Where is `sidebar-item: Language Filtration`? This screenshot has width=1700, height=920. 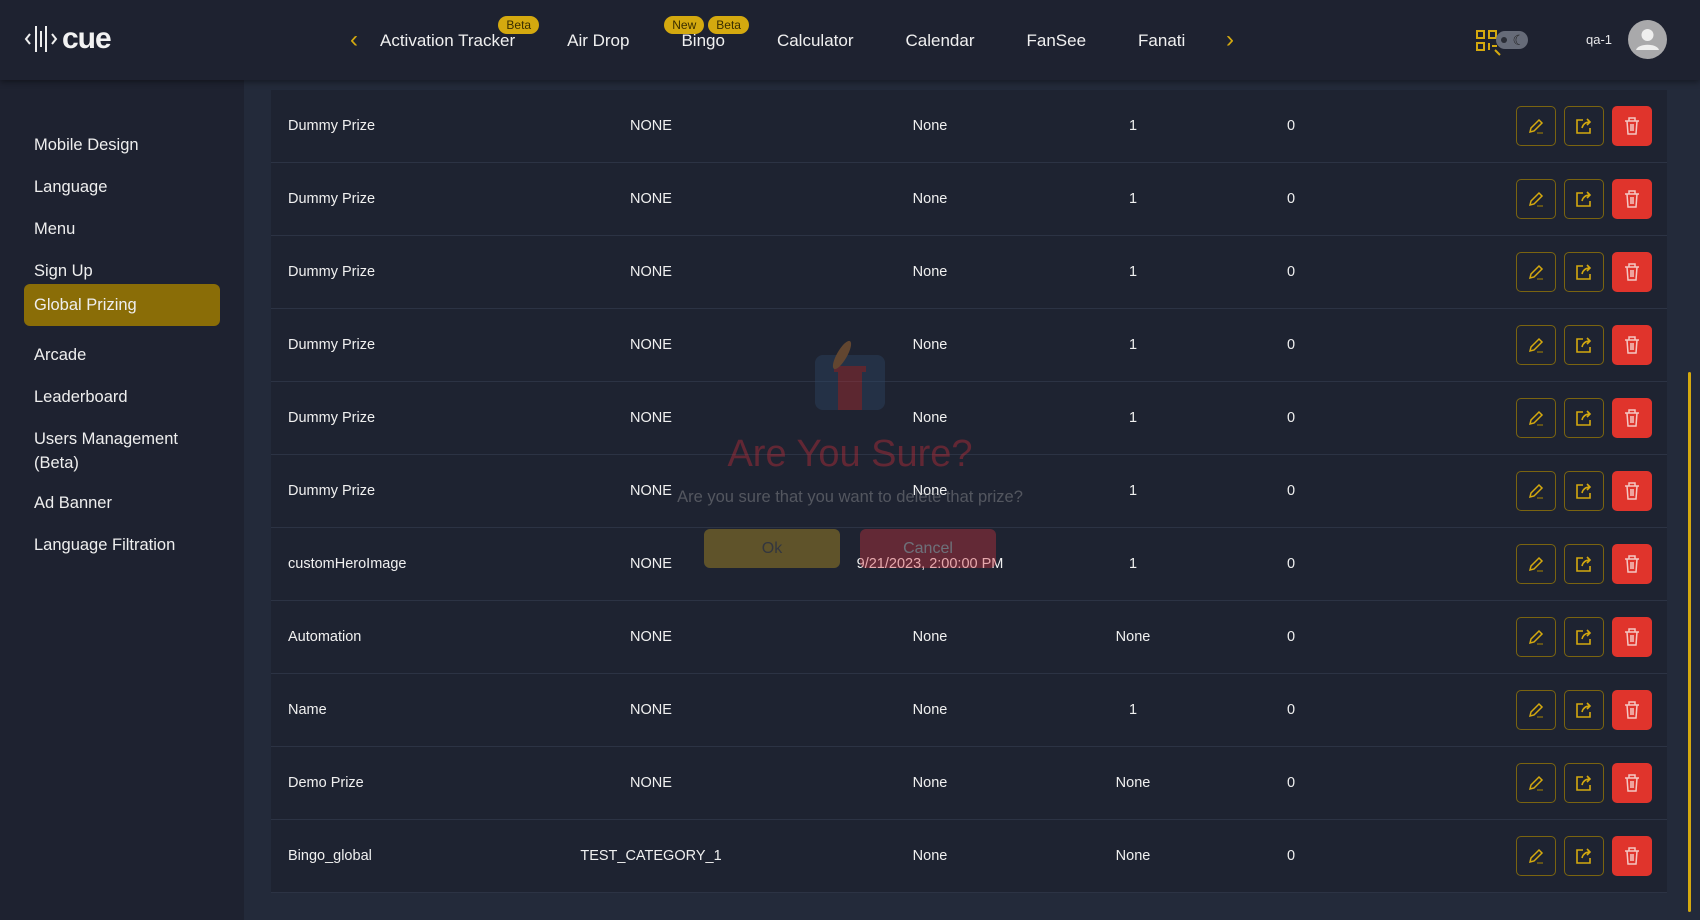
sidebar-item: Language Filtration is located at coordinates (122, 545).